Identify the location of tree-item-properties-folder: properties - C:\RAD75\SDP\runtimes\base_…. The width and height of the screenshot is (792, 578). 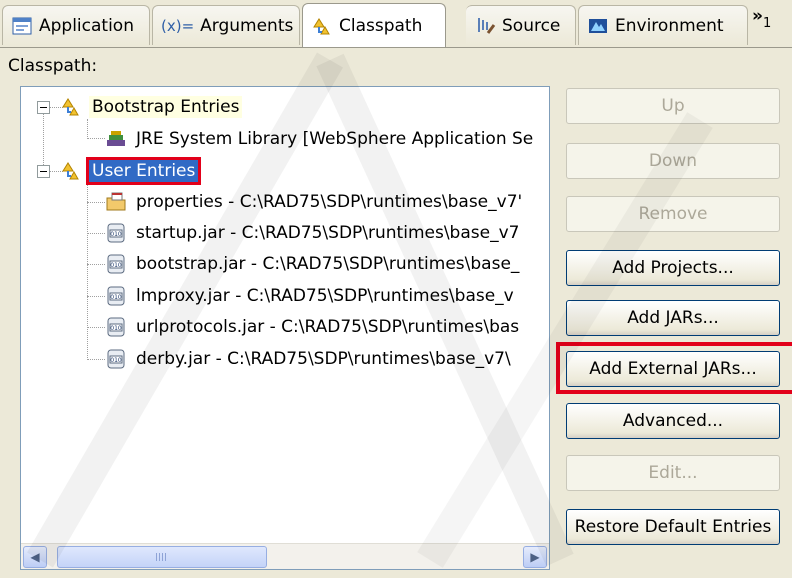
(315, 202).